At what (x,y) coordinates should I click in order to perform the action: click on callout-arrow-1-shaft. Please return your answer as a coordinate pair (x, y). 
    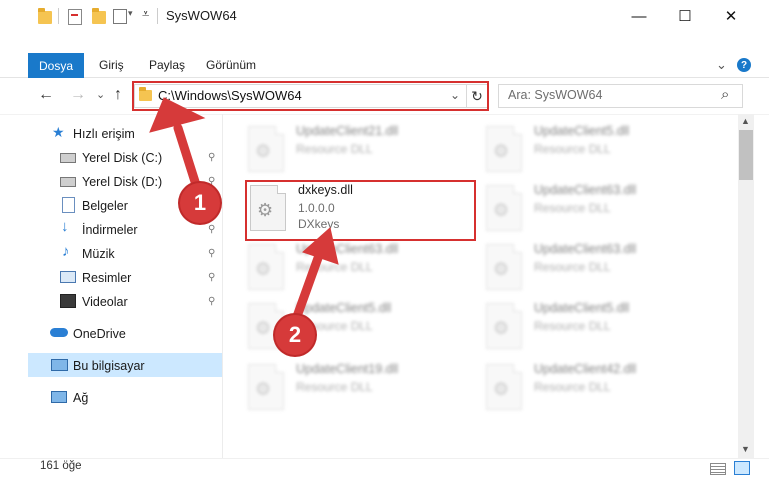
    Looking at the image, I should click on (187, 158).